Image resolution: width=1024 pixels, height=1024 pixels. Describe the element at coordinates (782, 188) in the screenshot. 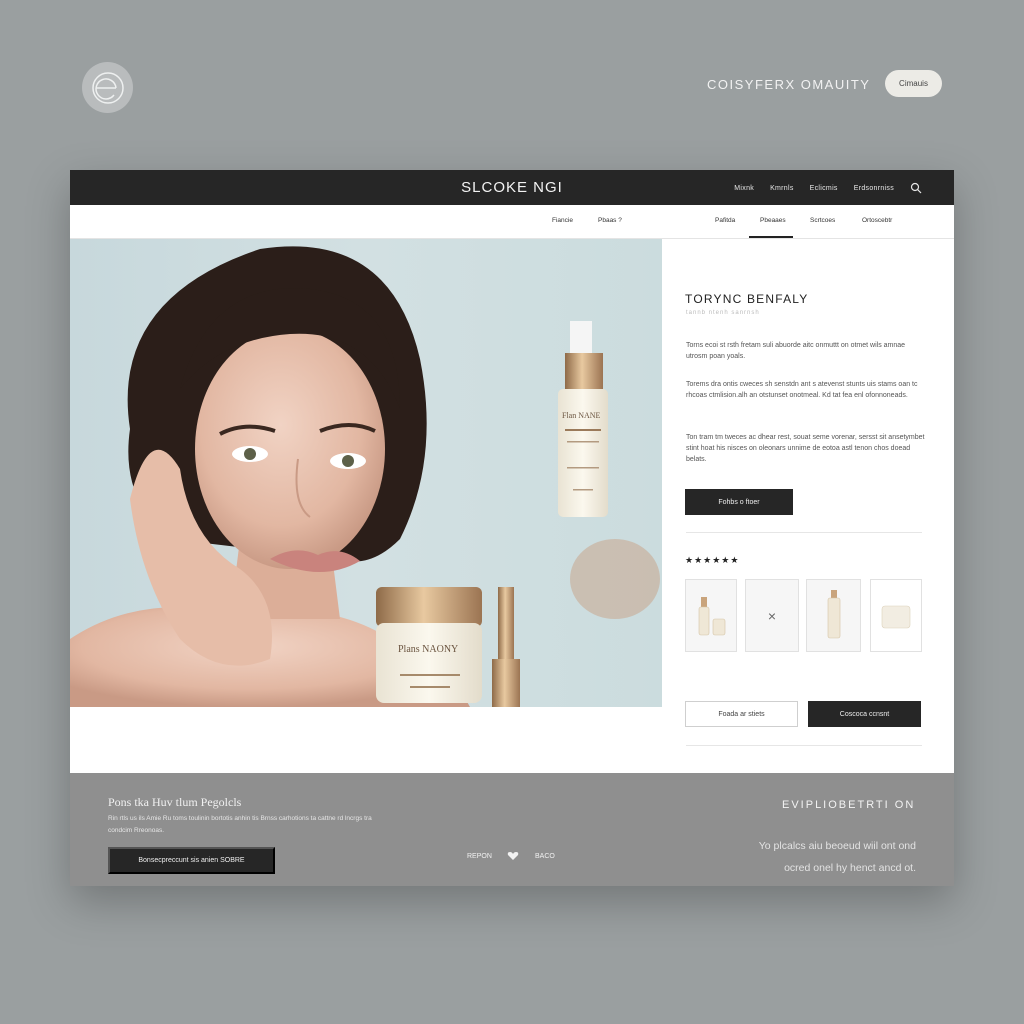

I see `top-nav-item: Kmrnls` at that location.